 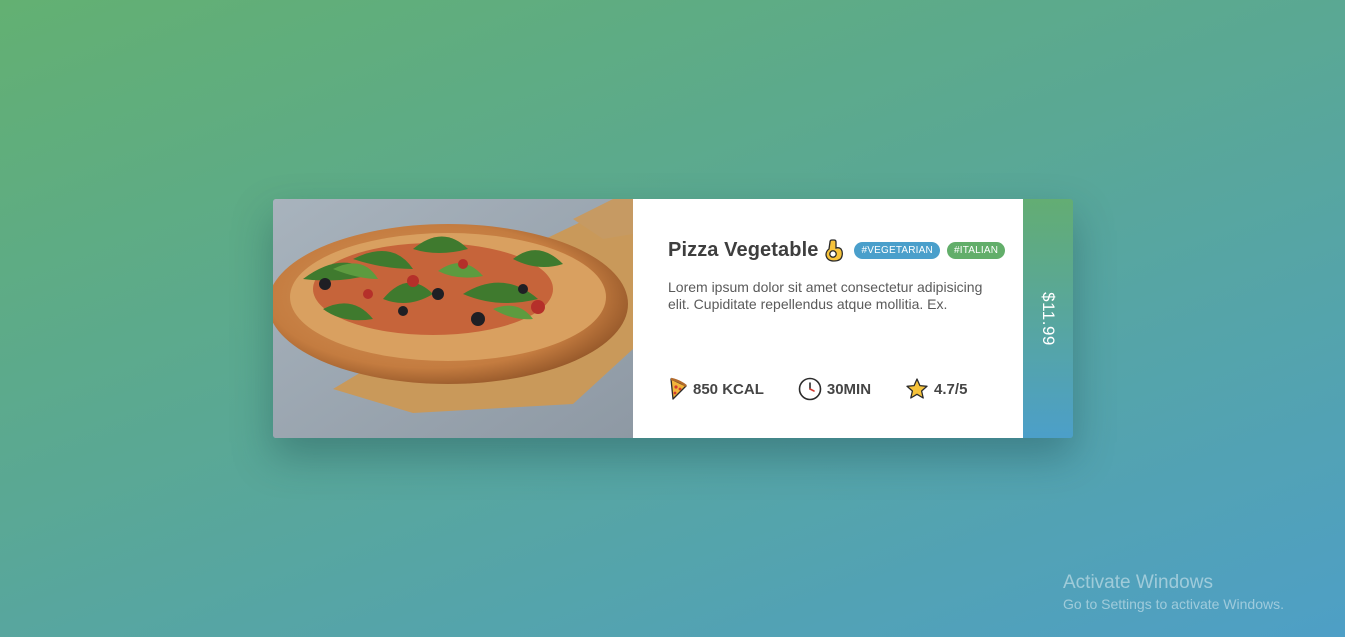 What do you see at coordinates (976, 250) in the screenshot?
I see `tag-italian: #ITALIAN` at bounding box center [976, 250].